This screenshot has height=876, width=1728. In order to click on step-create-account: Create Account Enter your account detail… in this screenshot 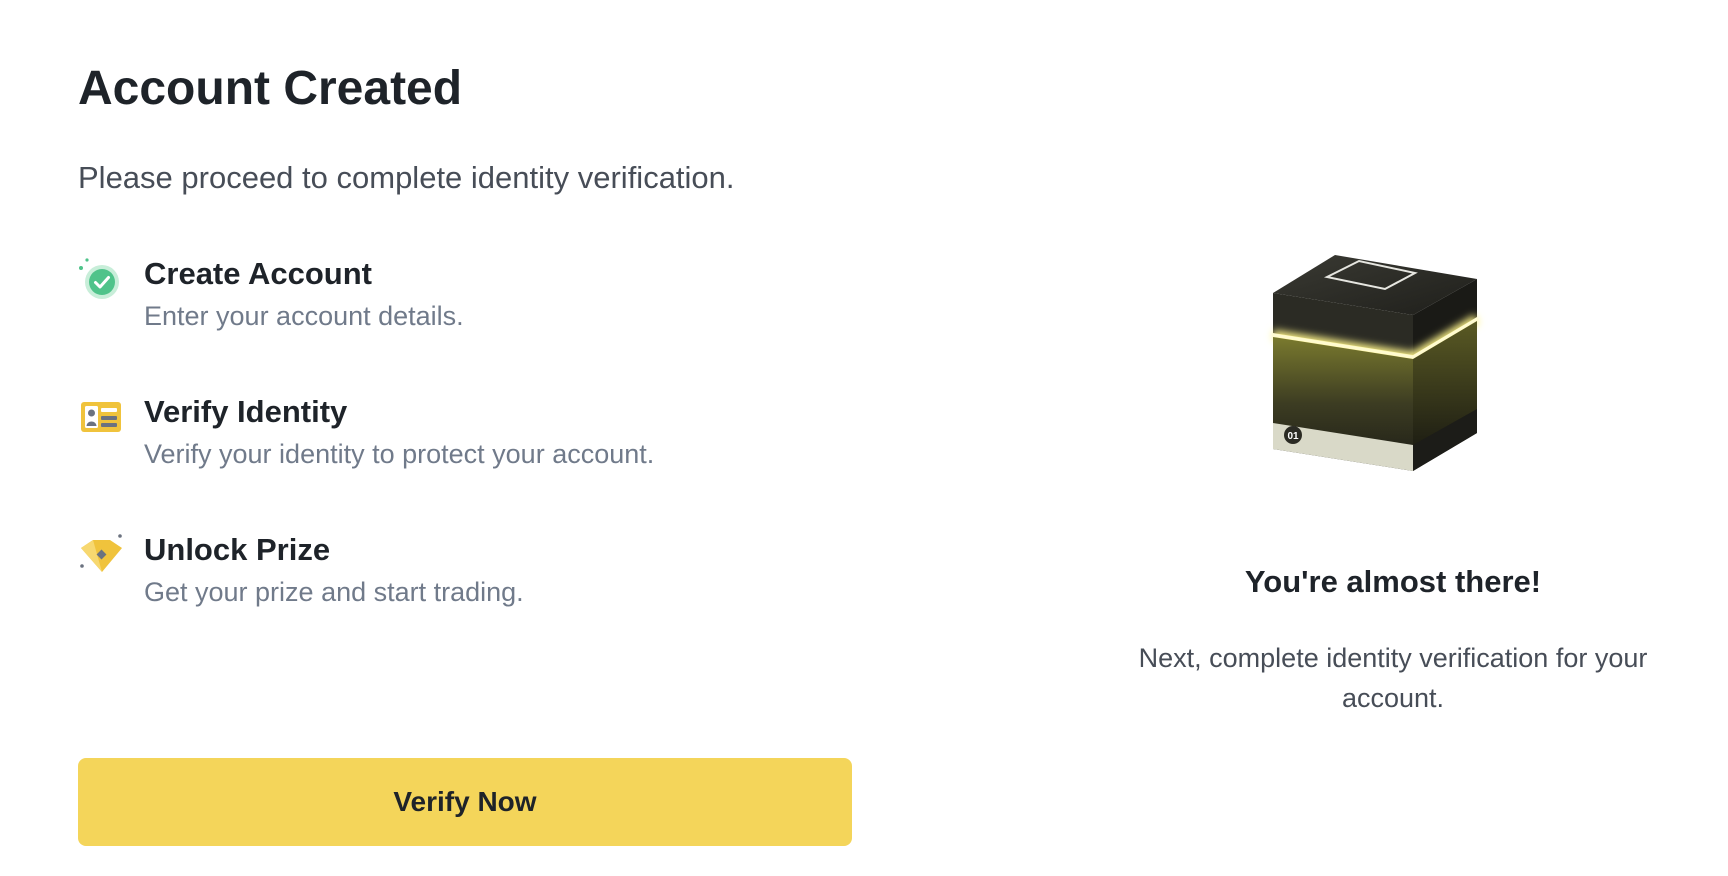, I will do `click(468, 299)`.